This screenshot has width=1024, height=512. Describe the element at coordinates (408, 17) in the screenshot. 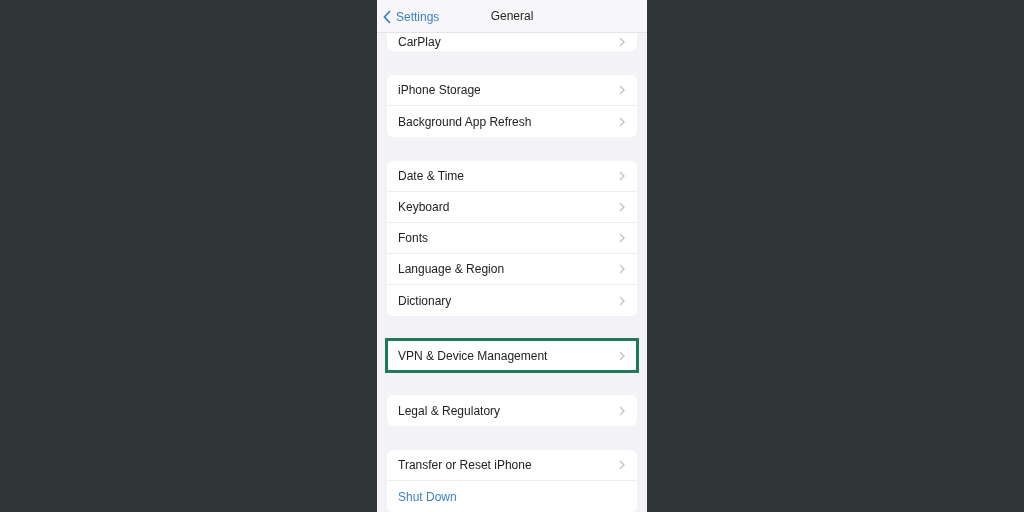

I see `back-button: Settings` at that location.